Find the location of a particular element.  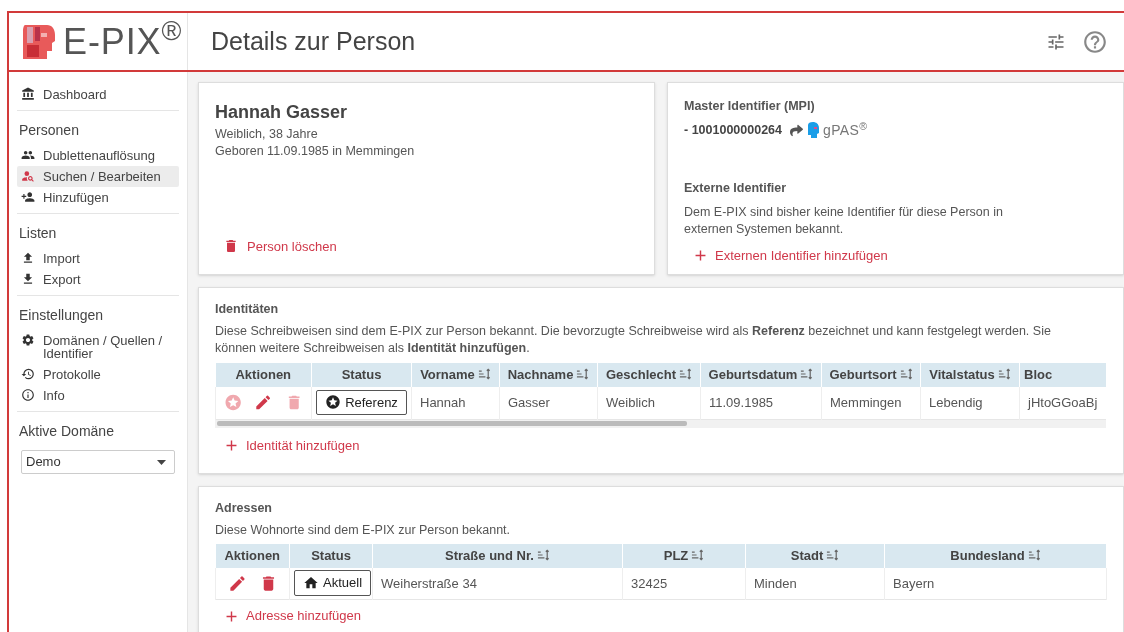

horizontal-scrollbar is located at coordinates (660, 423).